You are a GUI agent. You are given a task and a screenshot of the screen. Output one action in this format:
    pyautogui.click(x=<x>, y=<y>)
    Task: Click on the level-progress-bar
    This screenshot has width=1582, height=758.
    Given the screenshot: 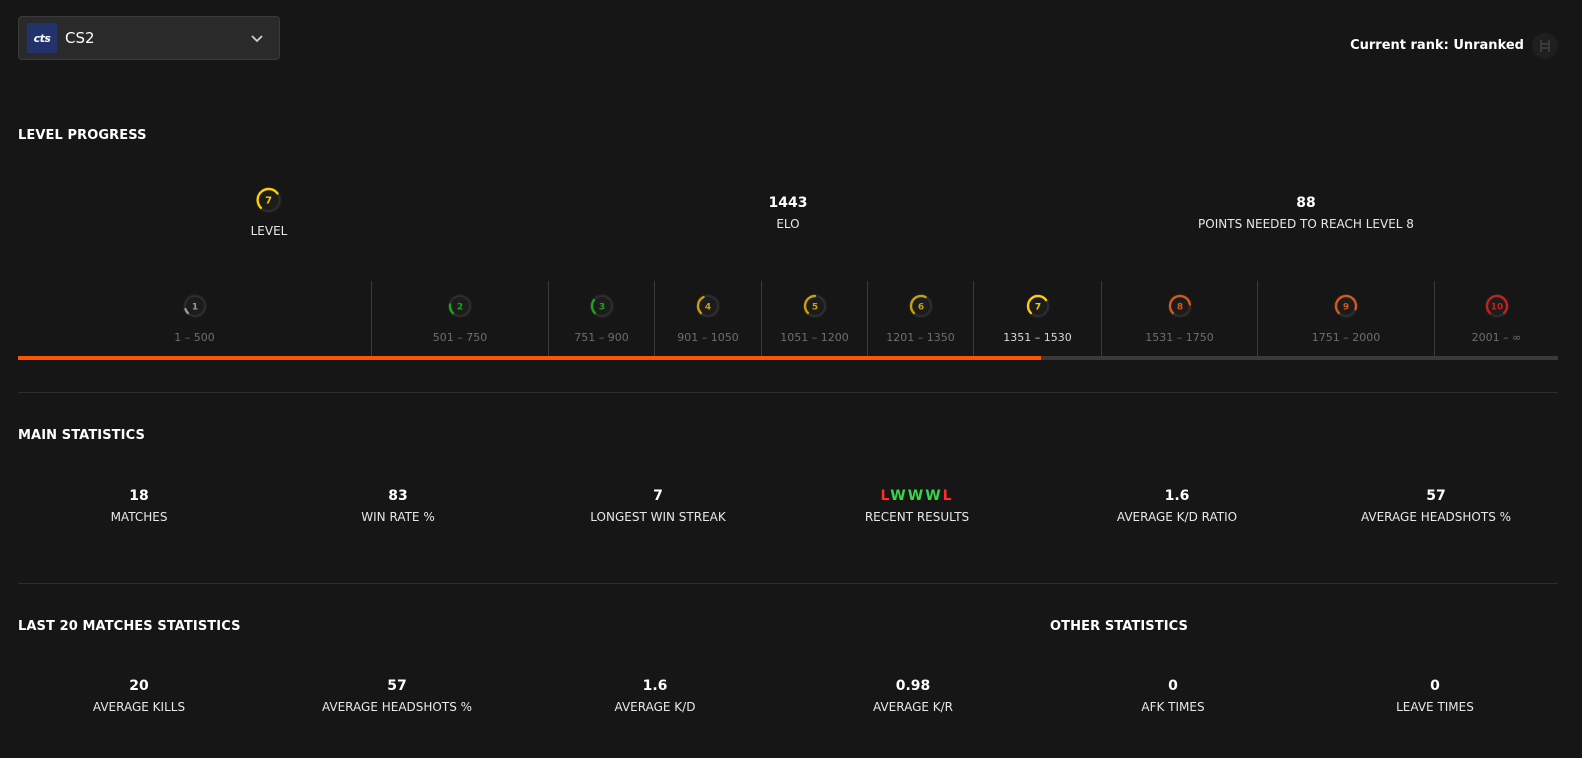 What is the action you would take?
    pyautogui.click(x=788, y=358)
    